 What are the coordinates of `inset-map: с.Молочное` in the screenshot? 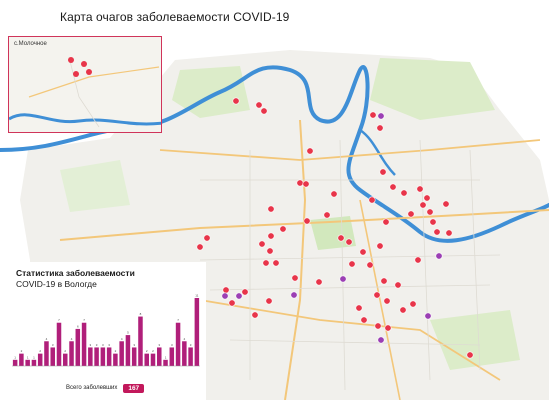 It's located at (85, 84).